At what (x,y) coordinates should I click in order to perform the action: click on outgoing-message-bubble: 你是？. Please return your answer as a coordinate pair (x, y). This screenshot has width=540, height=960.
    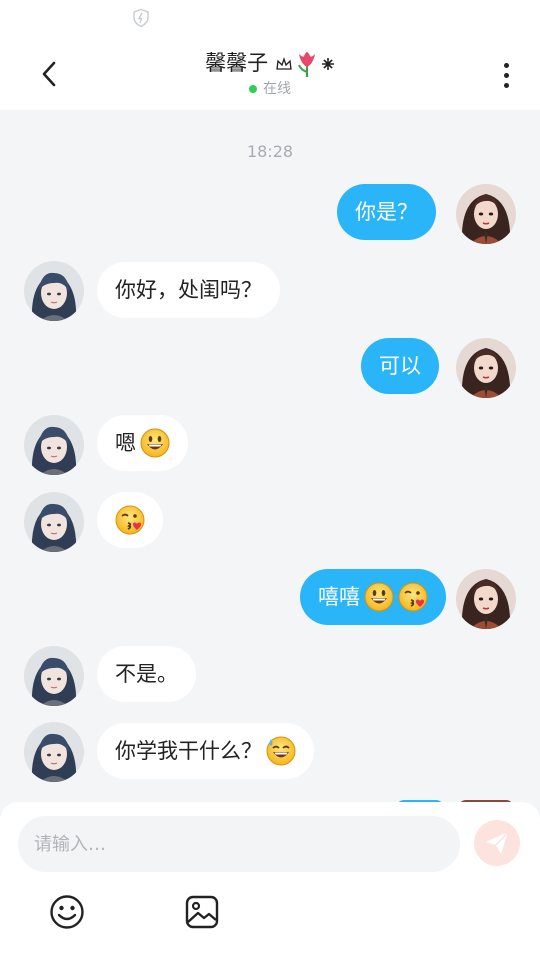
    Looking at the image, I should click on (386, 212).